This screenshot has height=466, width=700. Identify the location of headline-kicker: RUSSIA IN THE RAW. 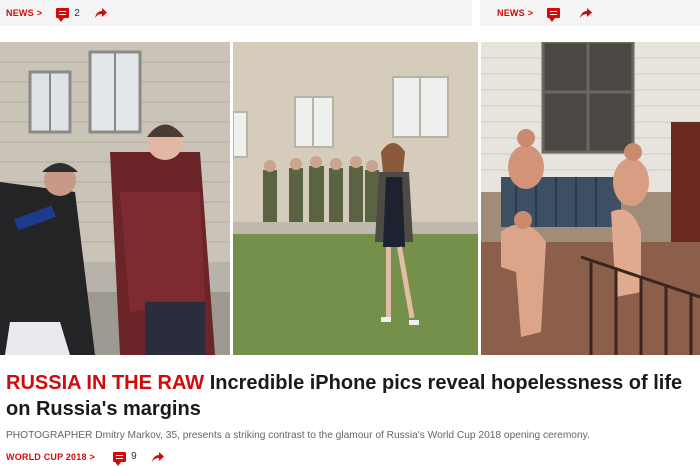
(105, 383).